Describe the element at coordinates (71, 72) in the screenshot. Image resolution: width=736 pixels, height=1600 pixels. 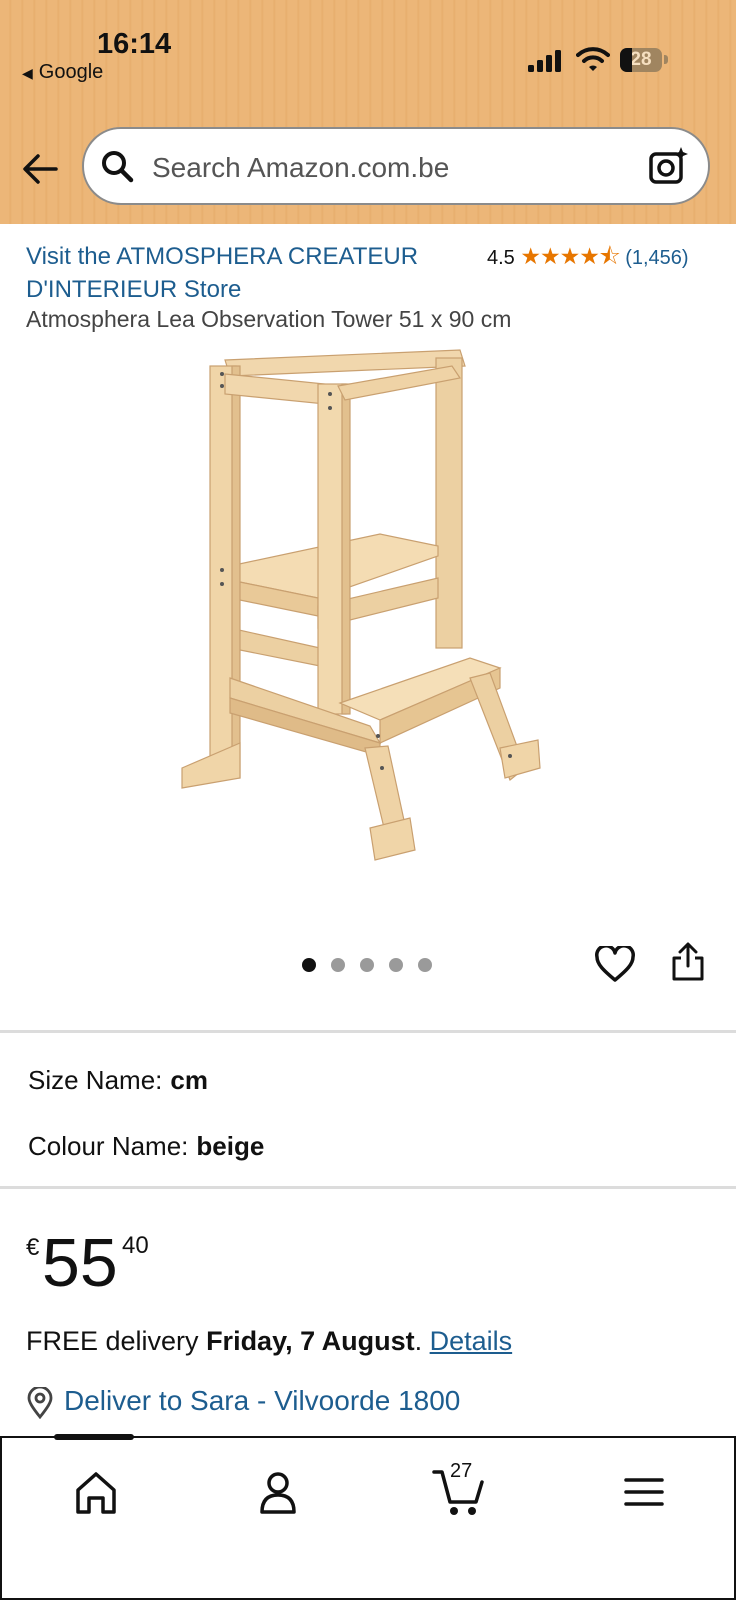
I see `back-app-label: Google` at that location.